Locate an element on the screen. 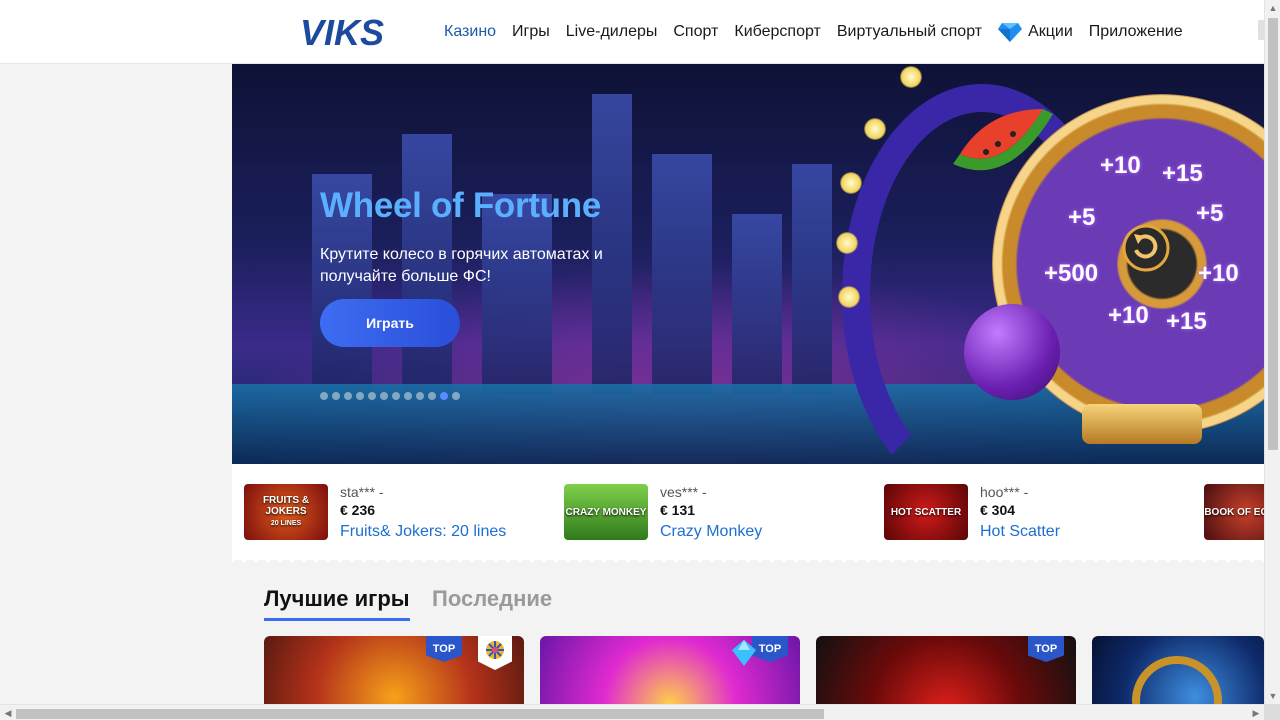 Image resolution: width=1280 pixels, height=720 pixels. winner-game-link: Hot Scatter is located at coordinates (1020, 532).